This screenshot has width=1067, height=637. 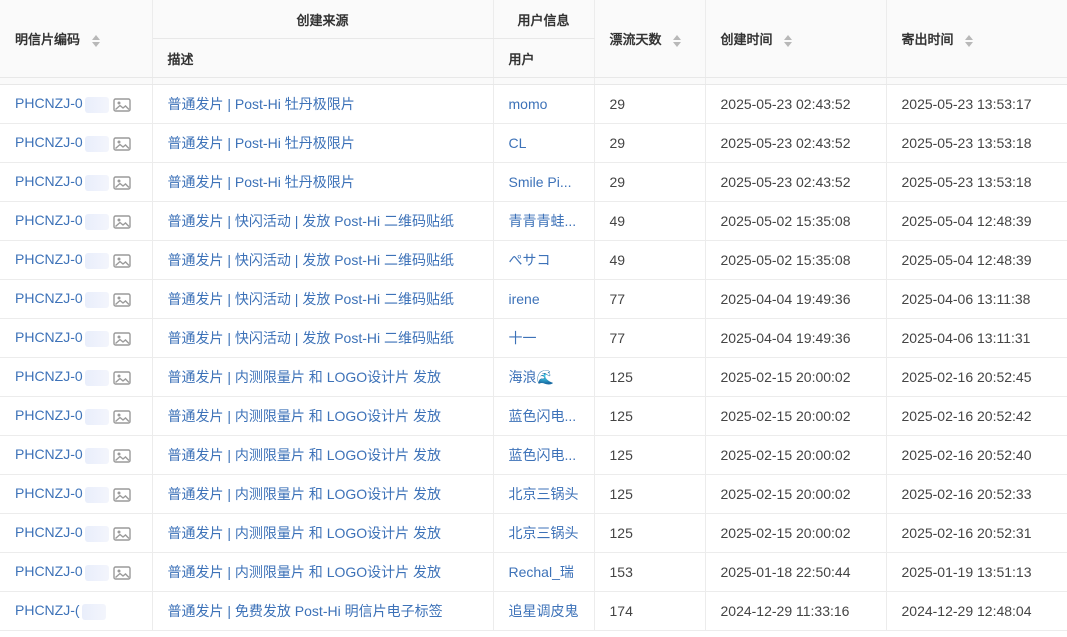 I want to click on description-link: 普通发片 | 免费发放 Post-Hi 明信片电子标签, so click(x=323, y=611).